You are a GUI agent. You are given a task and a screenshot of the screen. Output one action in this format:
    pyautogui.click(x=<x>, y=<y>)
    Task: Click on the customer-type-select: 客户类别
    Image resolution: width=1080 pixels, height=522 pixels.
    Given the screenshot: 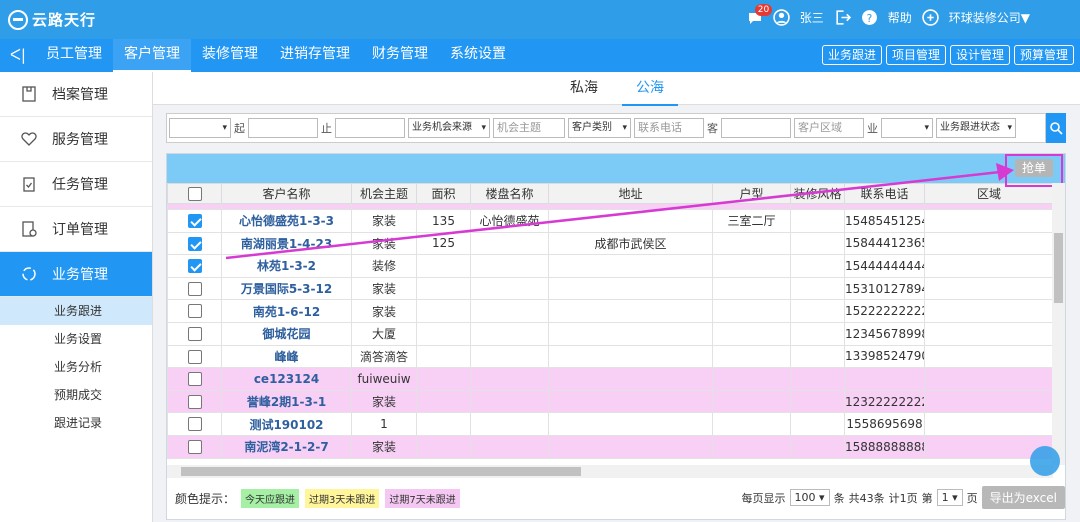 What is the action you would take?
    pyautogui.click(x=599, y=128)
    